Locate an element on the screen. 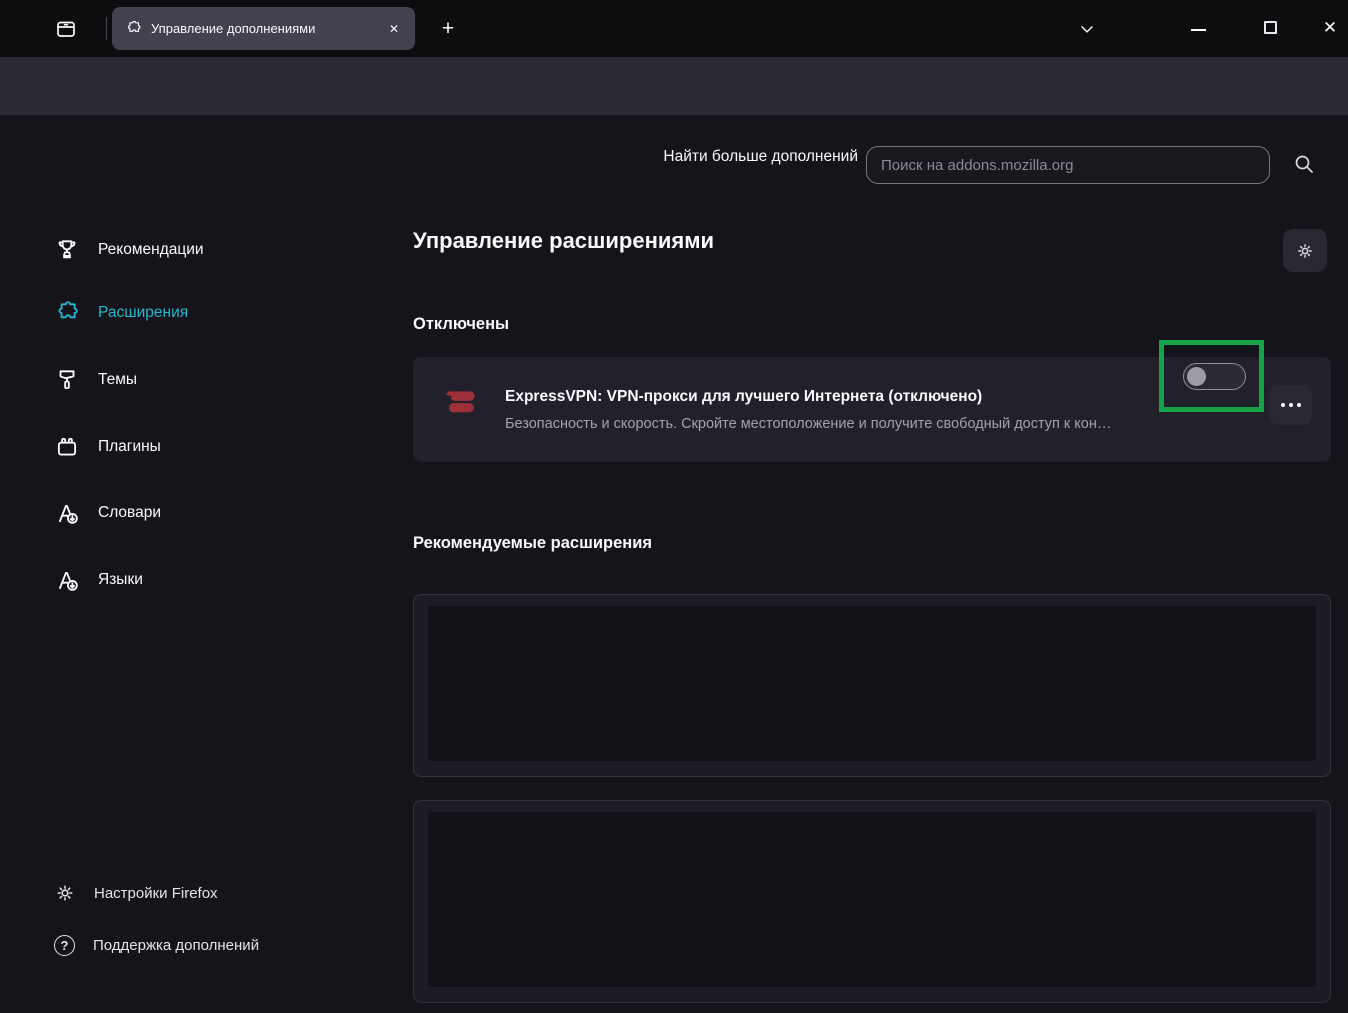  sidebar-item-extensions: Расширения is located at coordinates (200, 313).